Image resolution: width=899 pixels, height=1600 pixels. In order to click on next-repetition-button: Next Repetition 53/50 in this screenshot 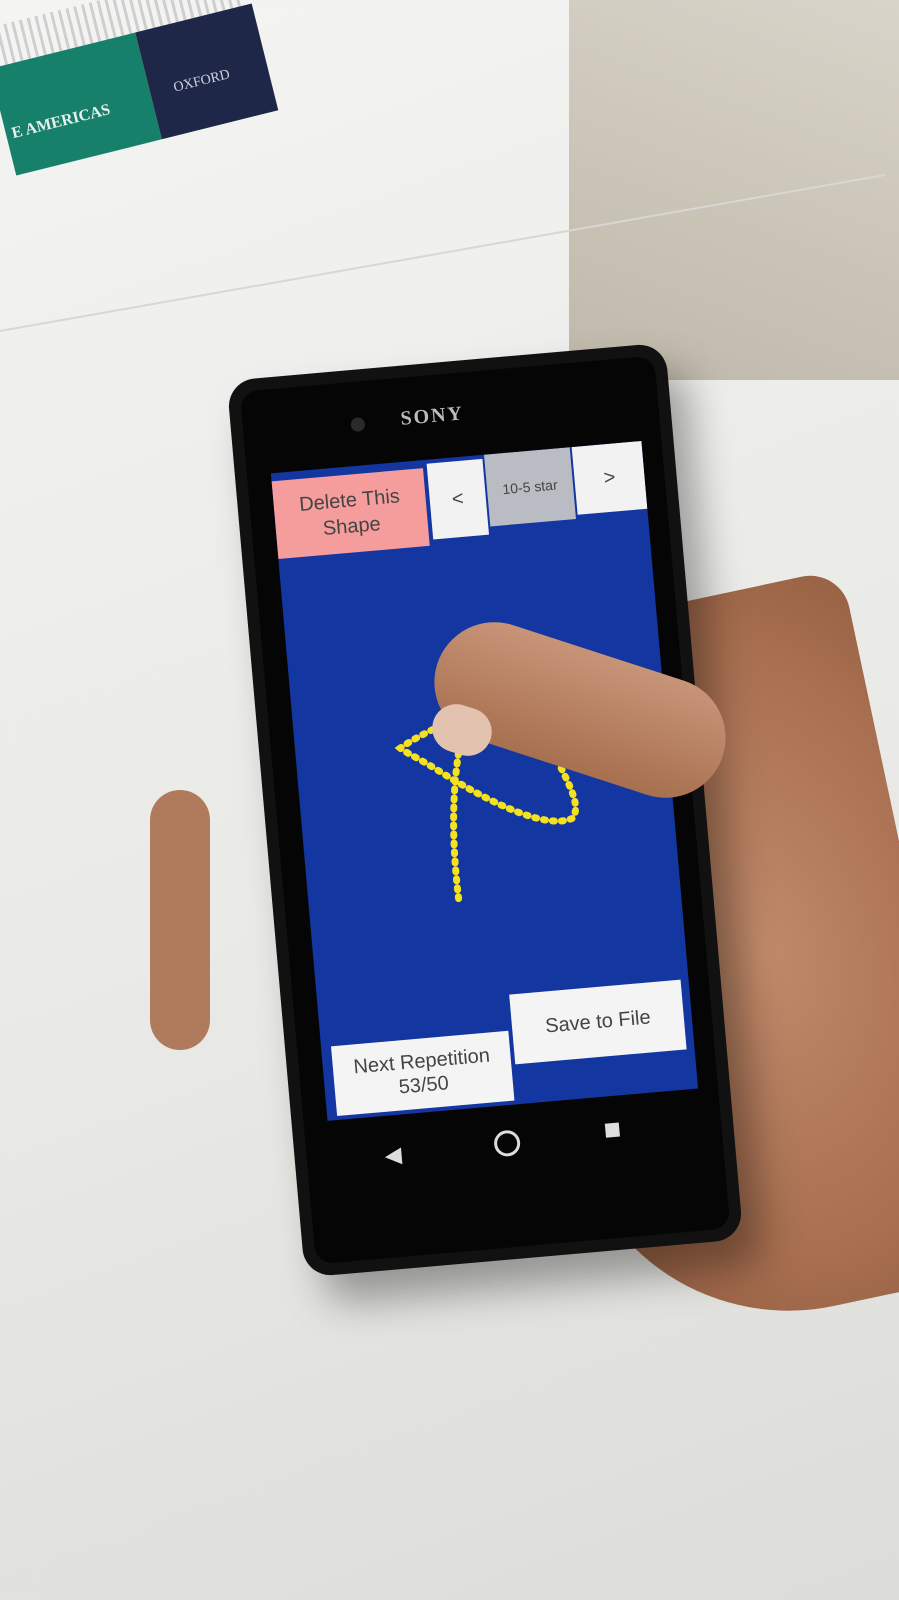, I will do `click(423, 1073)`.